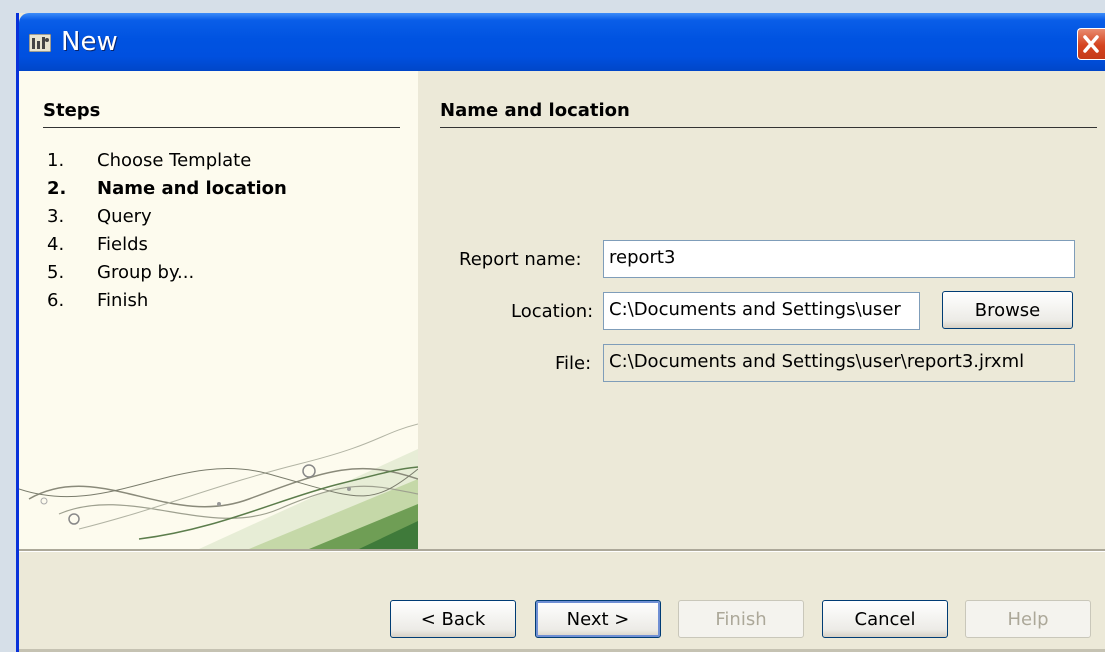  Describe the element at coordinates (56, 216) in the screenshot. I see `step-number: 3.` at that location.